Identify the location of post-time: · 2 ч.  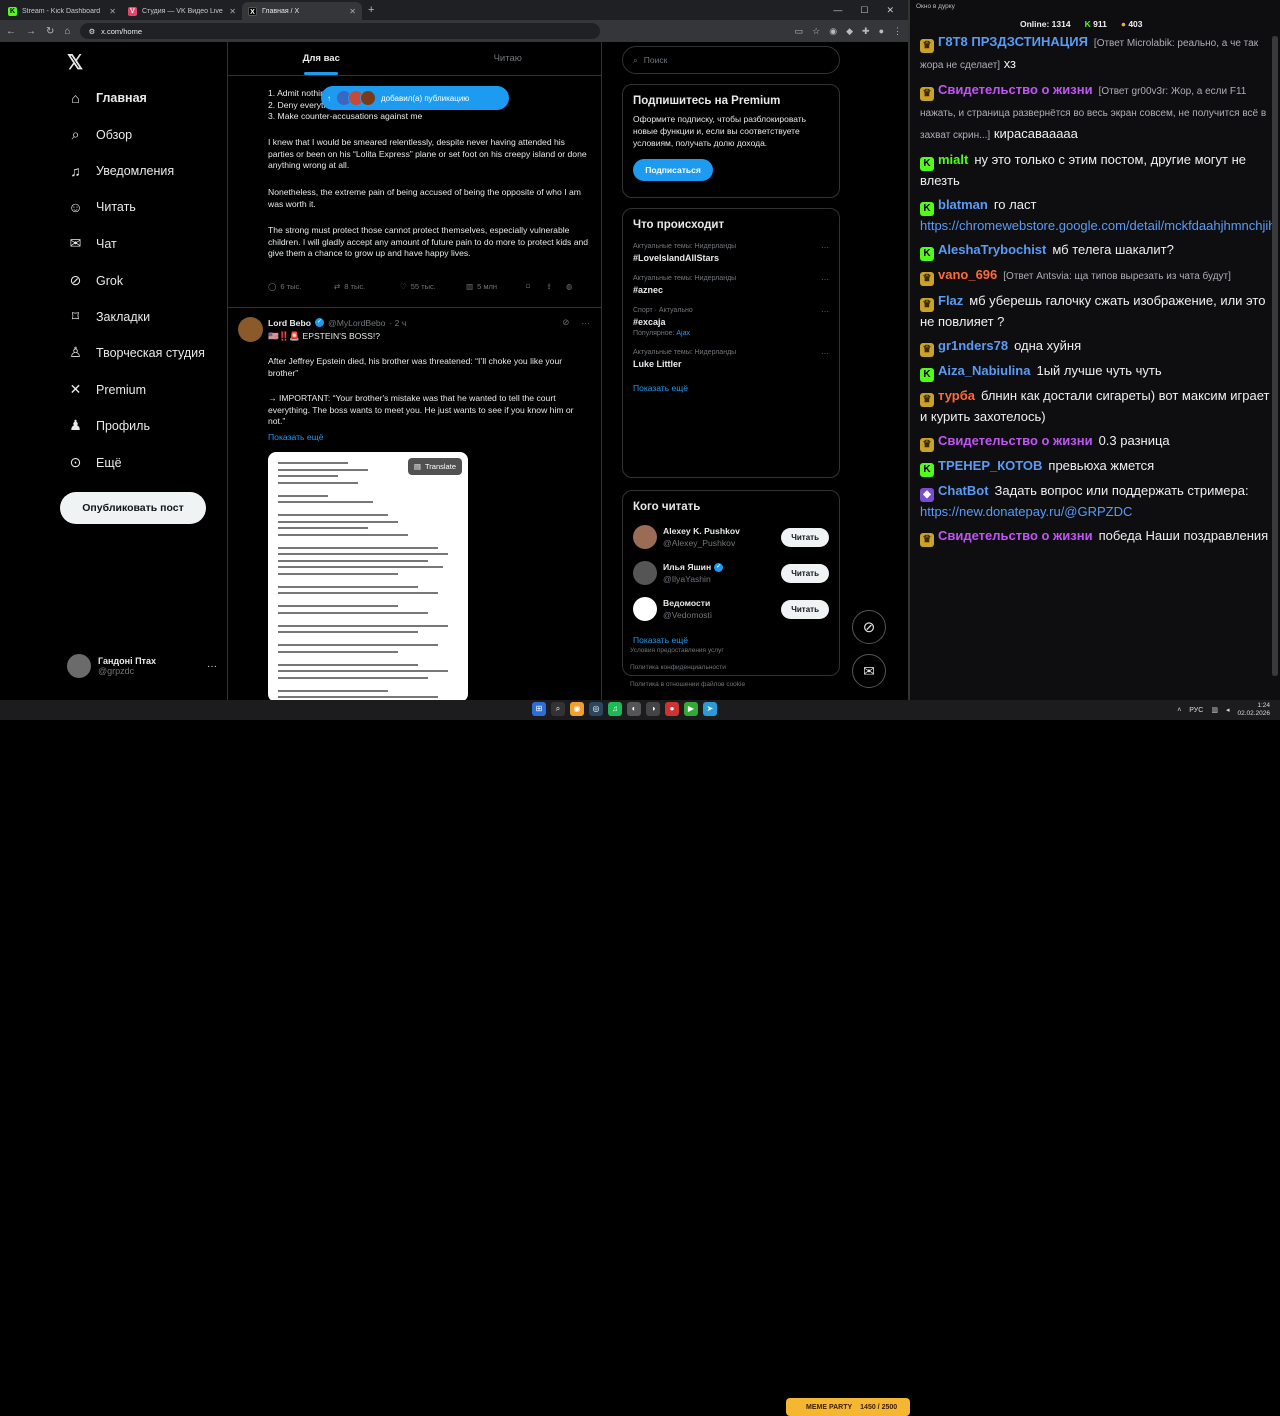
(397, 323).